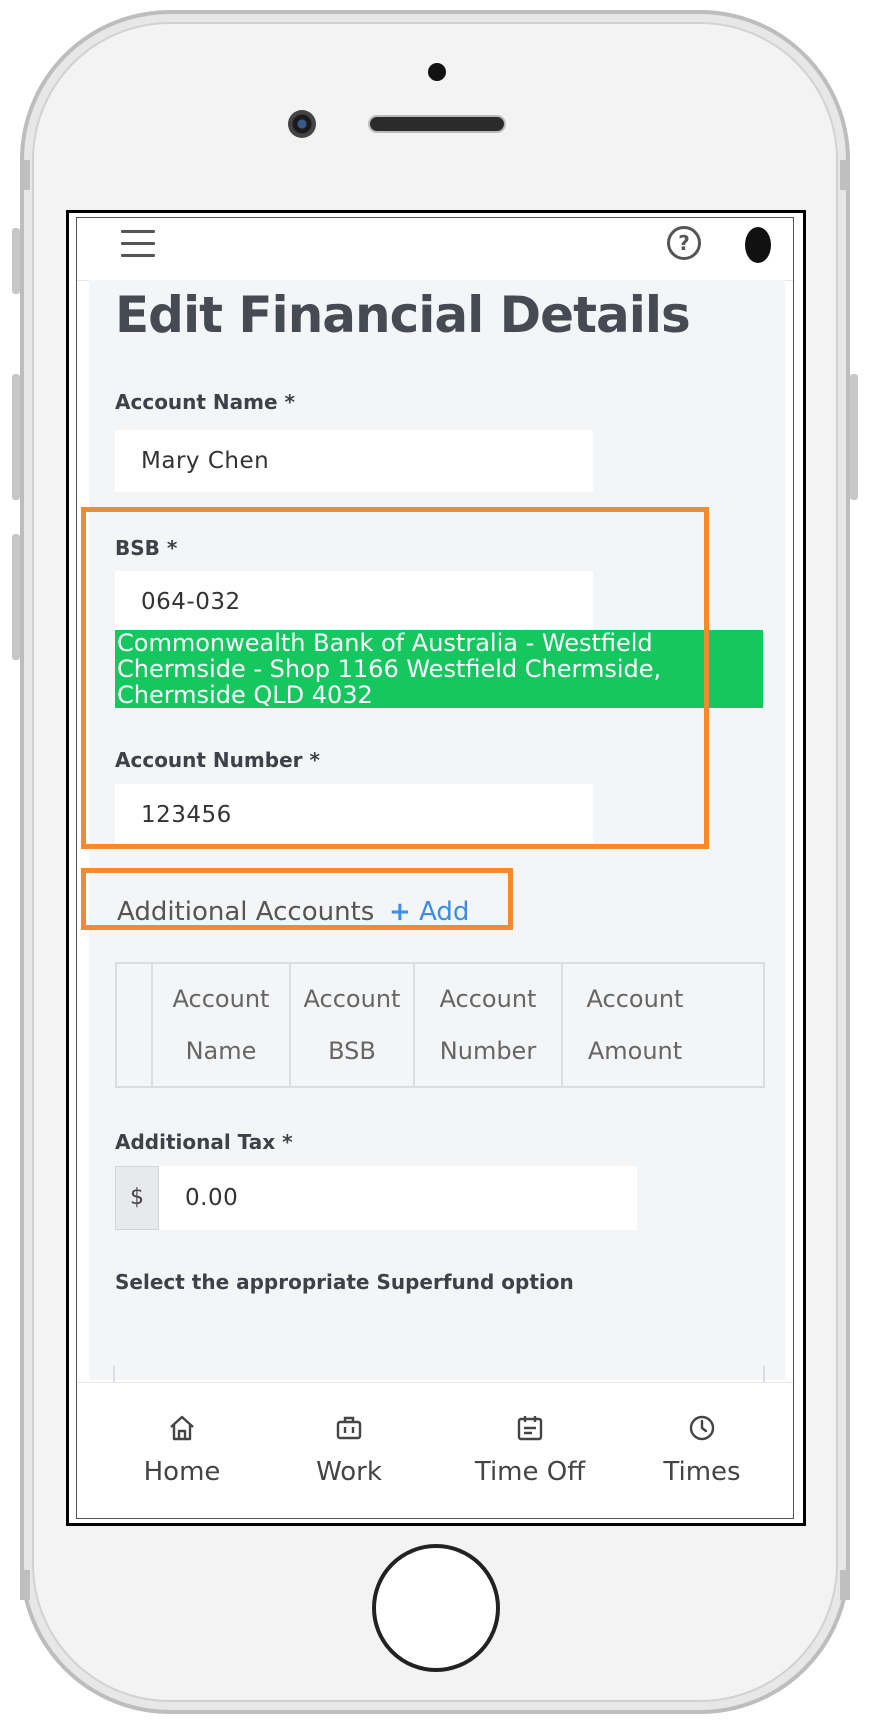  I want to click on tab-home: Home, so click(182, 1450).